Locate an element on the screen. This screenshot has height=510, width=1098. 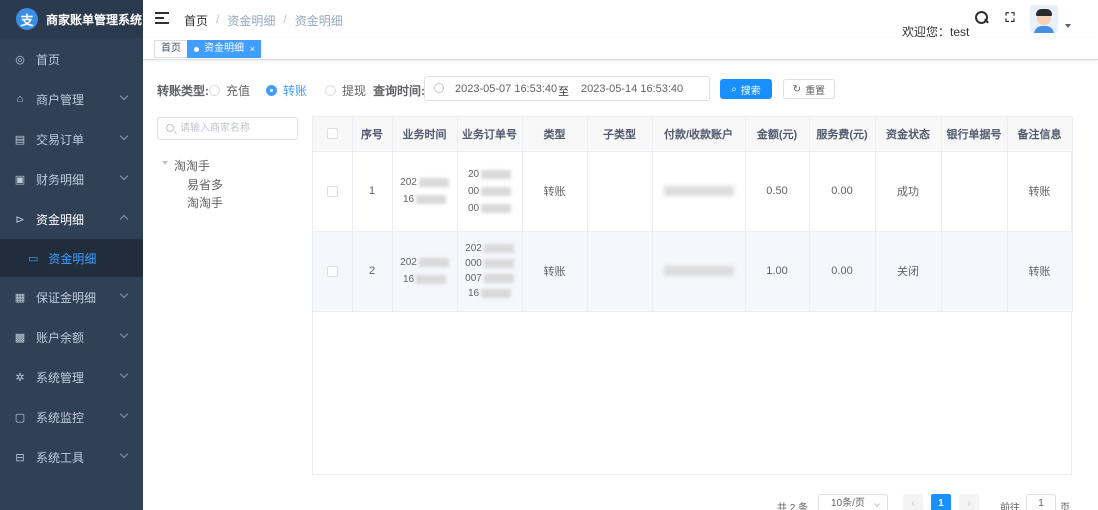
page-number-button: 1 is located at coordinates (941, 502).